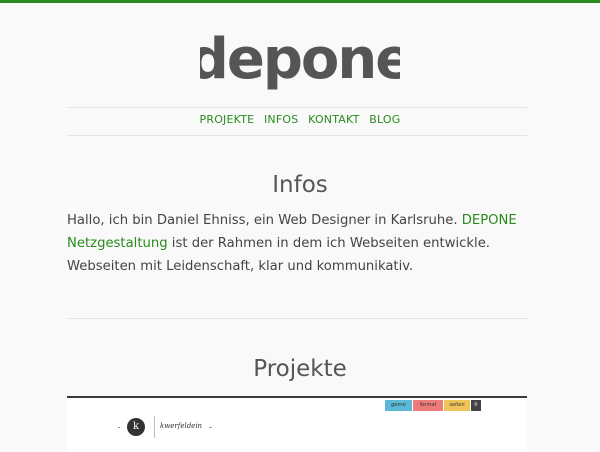 This screenshot has height=452, width=600. What do you see at coordinates (300, 369) in the screenshot?
I see `projekte-heading: Projekte` at bounding box center [300, 369].